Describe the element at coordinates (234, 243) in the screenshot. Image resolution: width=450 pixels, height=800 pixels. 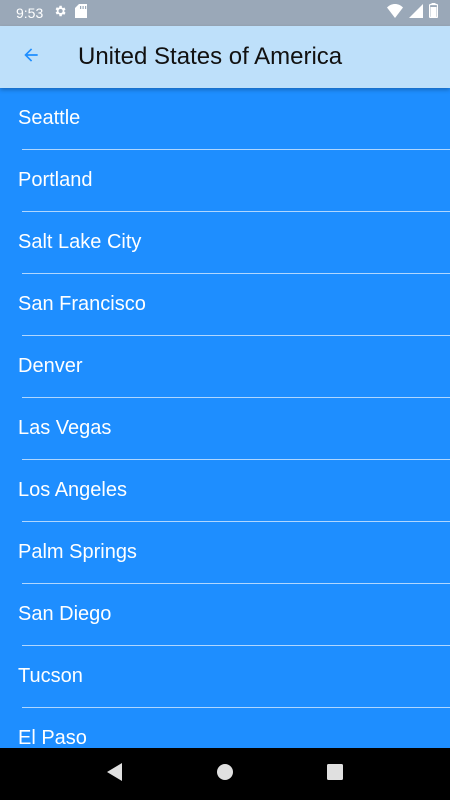
I see `list-item: Salt Lake City` at that location.